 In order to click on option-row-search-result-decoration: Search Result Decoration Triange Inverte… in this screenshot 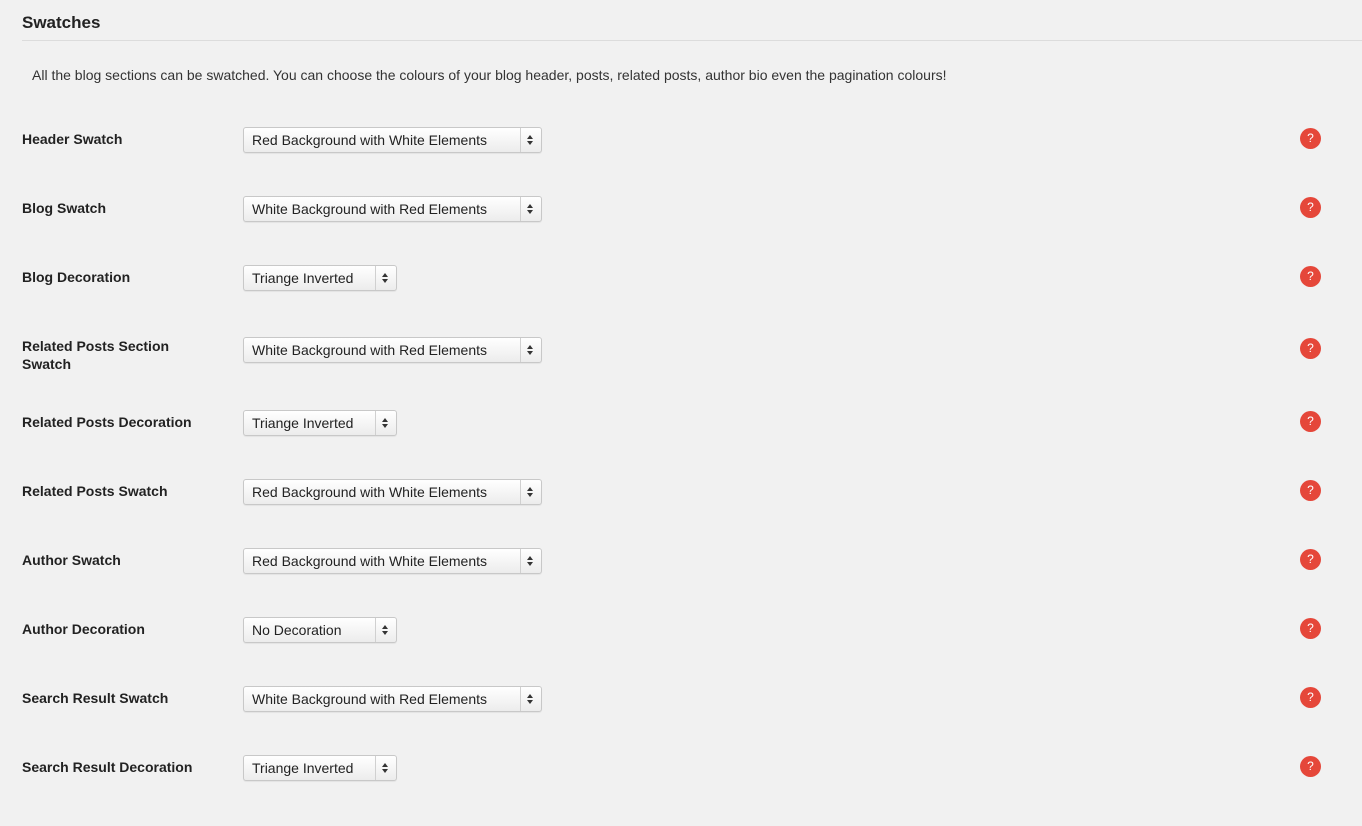, I will do `click(681, 775)`.